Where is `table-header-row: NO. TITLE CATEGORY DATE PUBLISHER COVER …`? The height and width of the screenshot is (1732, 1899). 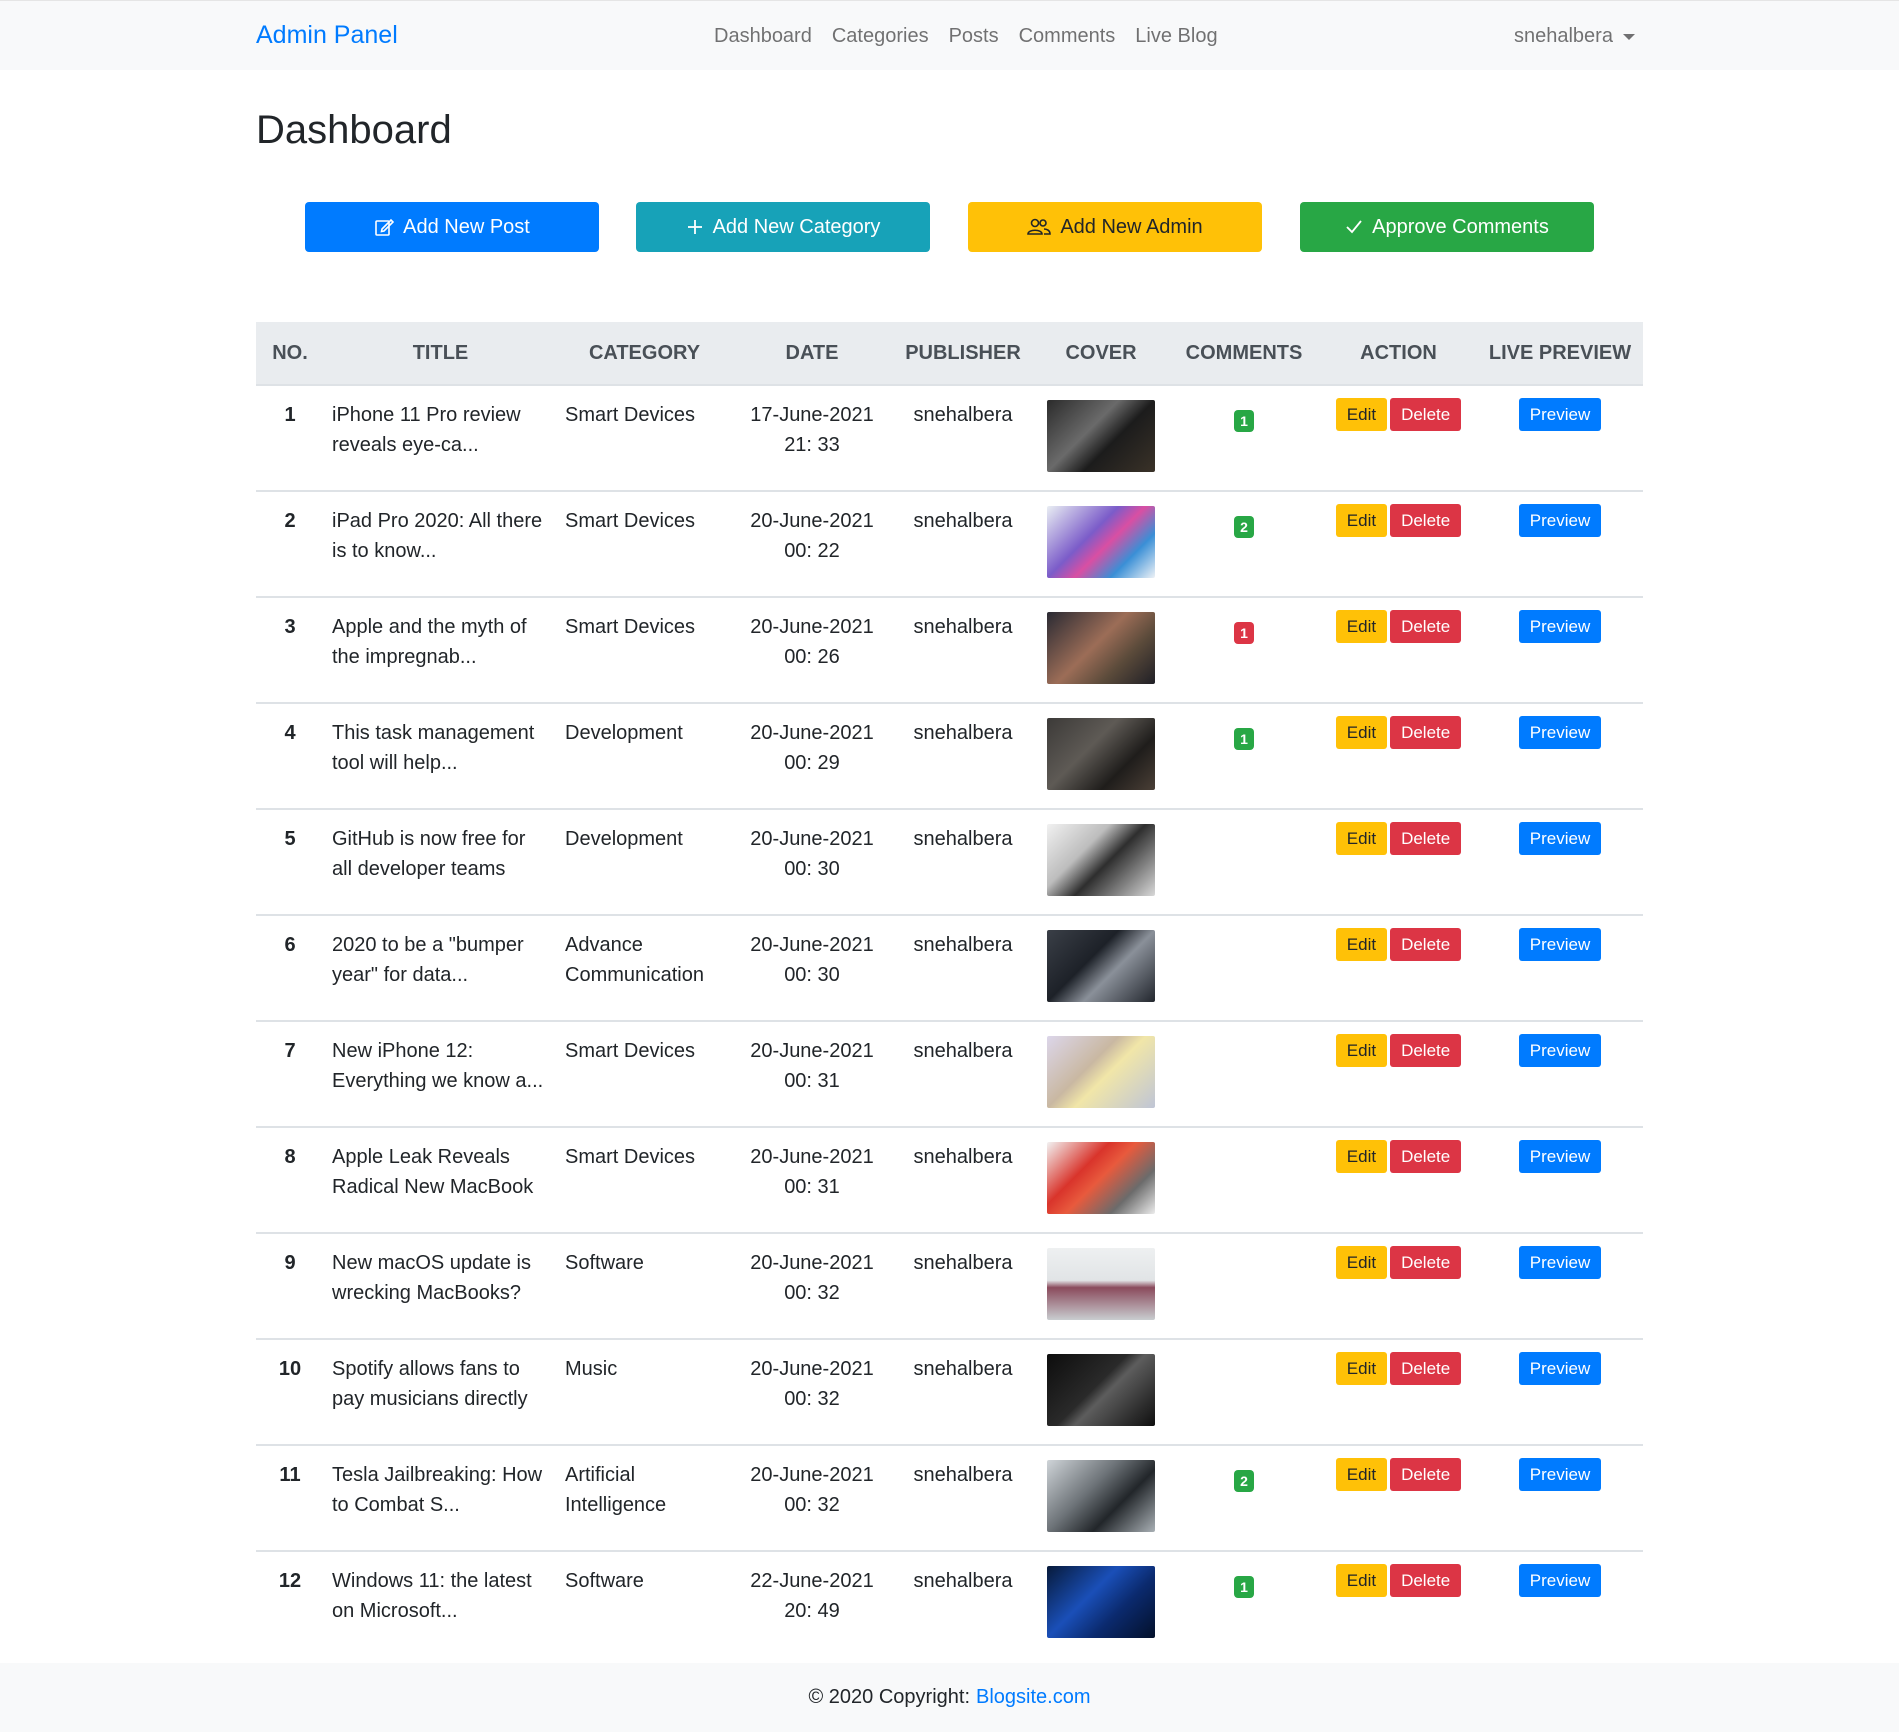 table-header-row: NO. TITLE CATEGORY DATE PUBLISHER COVER … is located at coordinates (949, 354).